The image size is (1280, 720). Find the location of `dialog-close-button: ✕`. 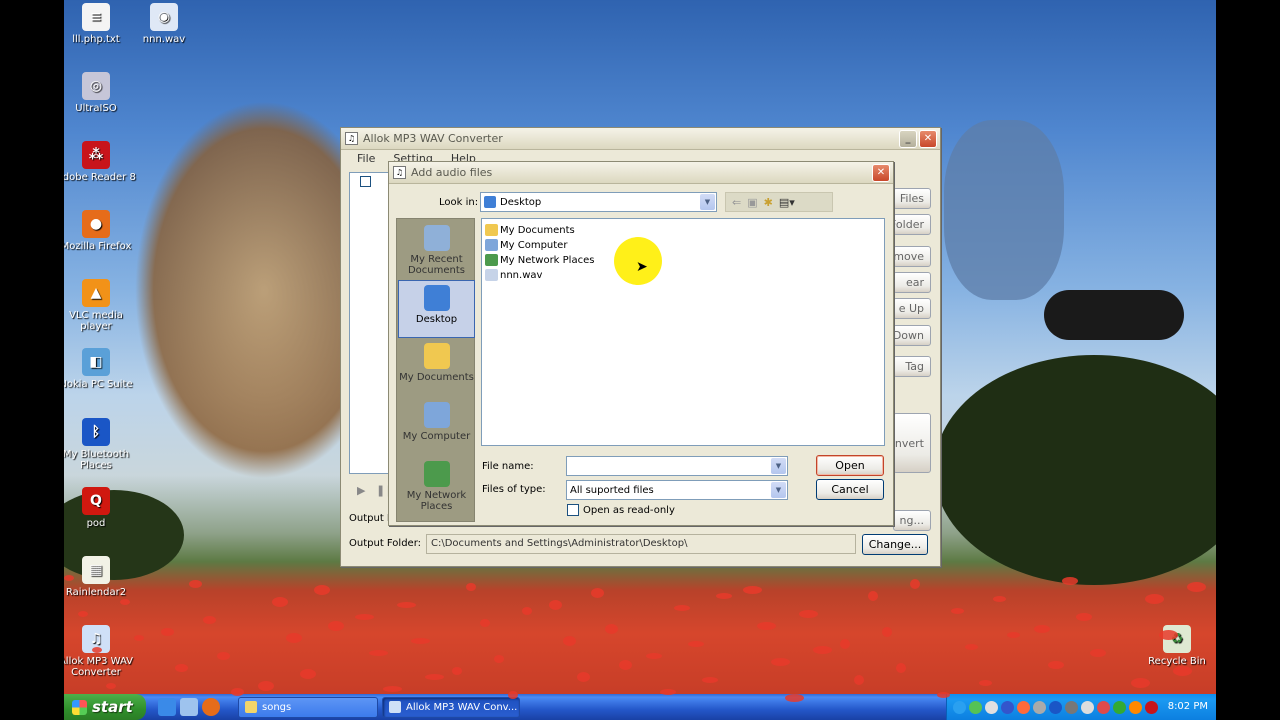

dialog-close-button: ✕ is located at coordinates (881, 172).